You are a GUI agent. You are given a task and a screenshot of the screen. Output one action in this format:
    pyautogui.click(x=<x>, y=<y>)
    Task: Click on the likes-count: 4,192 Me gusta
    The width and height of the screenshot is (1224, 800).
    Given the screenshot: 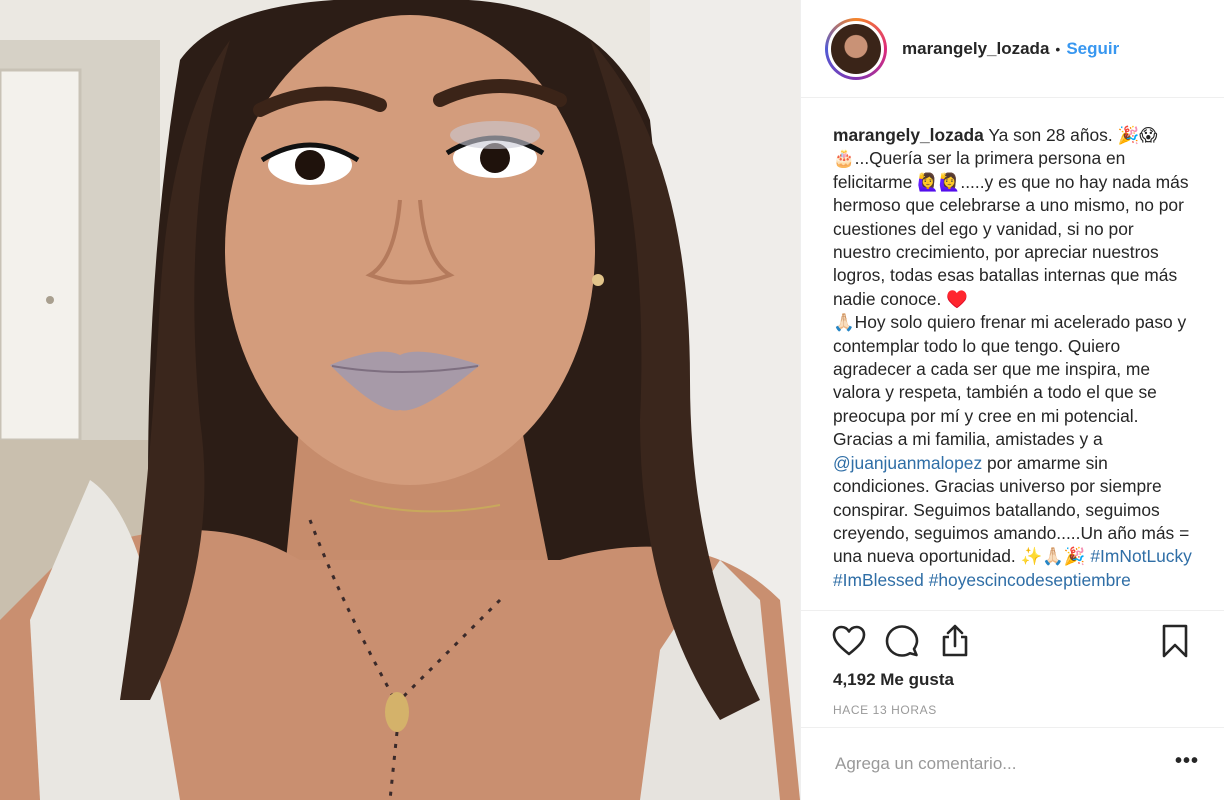 What is the action you would take?
    pyautogui.click(x=893, y=680)
    